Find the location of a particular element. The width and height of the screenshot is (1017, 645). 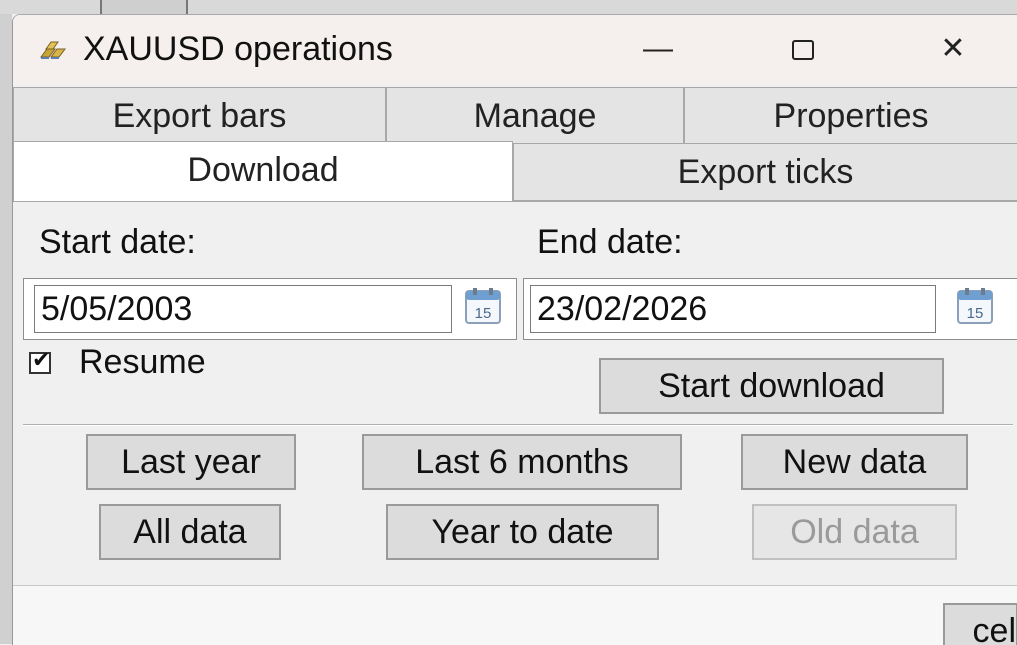

resume-label: Resume is located at coordinates (142, 362).